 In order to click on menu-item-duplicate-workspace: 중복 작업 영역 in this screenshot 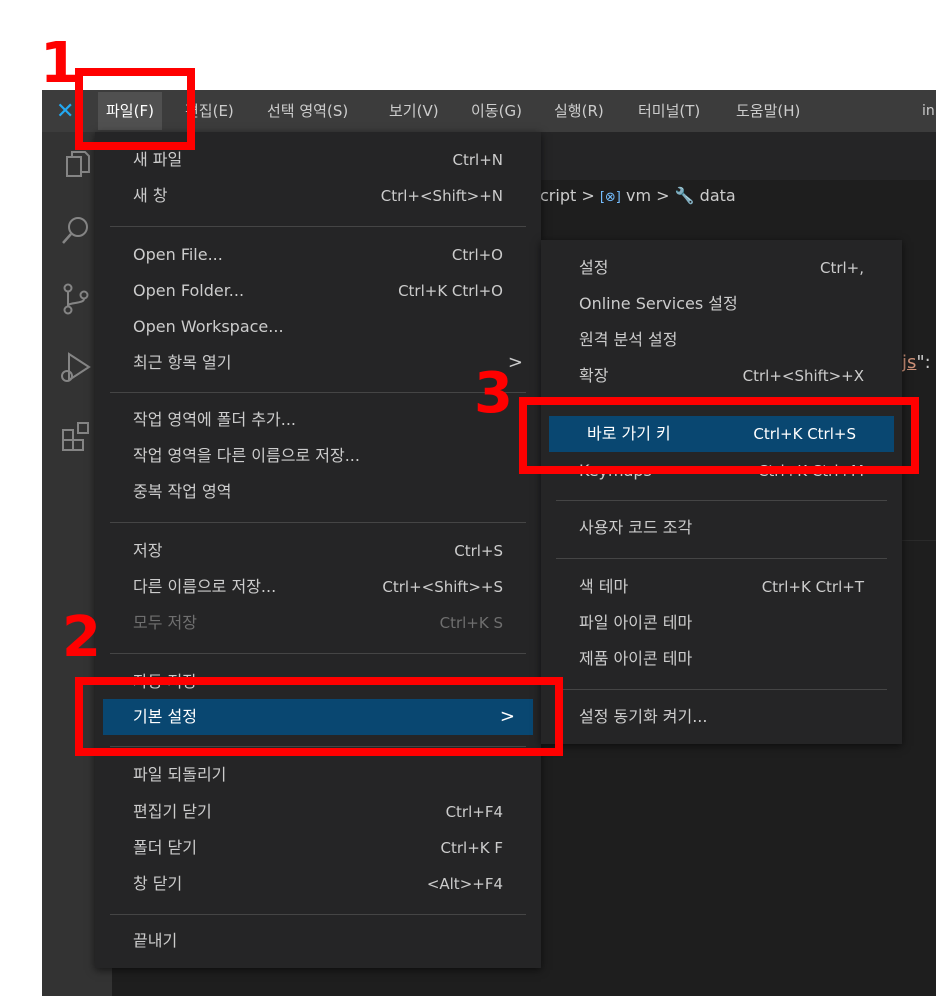, I will do `click(318, 492)`.